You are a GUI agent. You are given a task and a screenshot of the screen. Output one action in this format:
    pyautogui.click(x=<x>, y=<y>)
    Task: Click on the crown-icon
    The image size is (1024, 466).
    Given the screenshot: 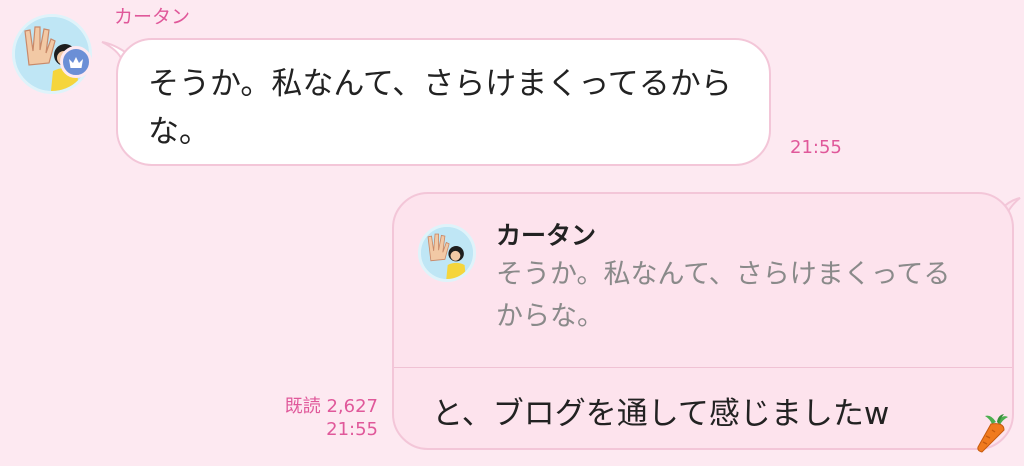 What is the action you would take?
    pyautogui.click(x=76, y=62)
    